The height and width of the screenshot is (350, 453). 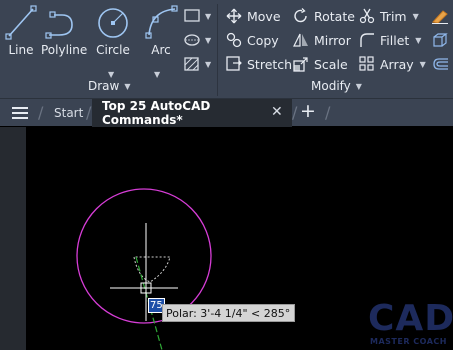 What do you see at coordinates (13, 238) in the screenshot?
I see `viewport-gutter` at bounding box center [13, 238].